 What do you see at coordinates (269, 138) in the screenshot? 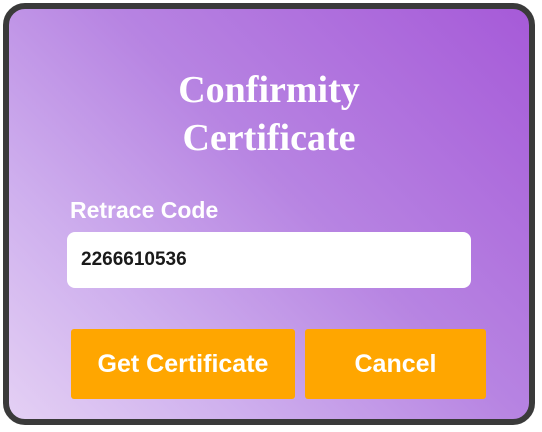
I see `dialog-title-line-2: Certificate` at bounding box center [269, 138].